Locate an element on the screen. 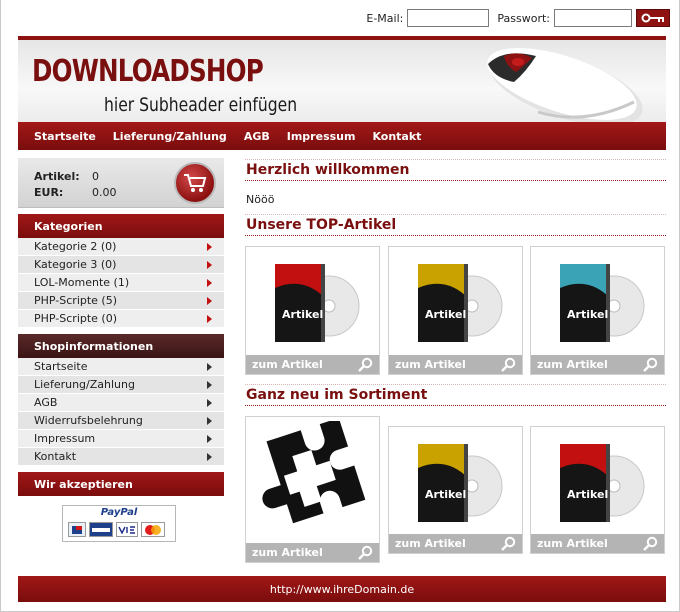 The width and height of the screenshot is (680, 612). nav-lieferung: Lieferung/Zahlung is located at coordinates (170, 136).